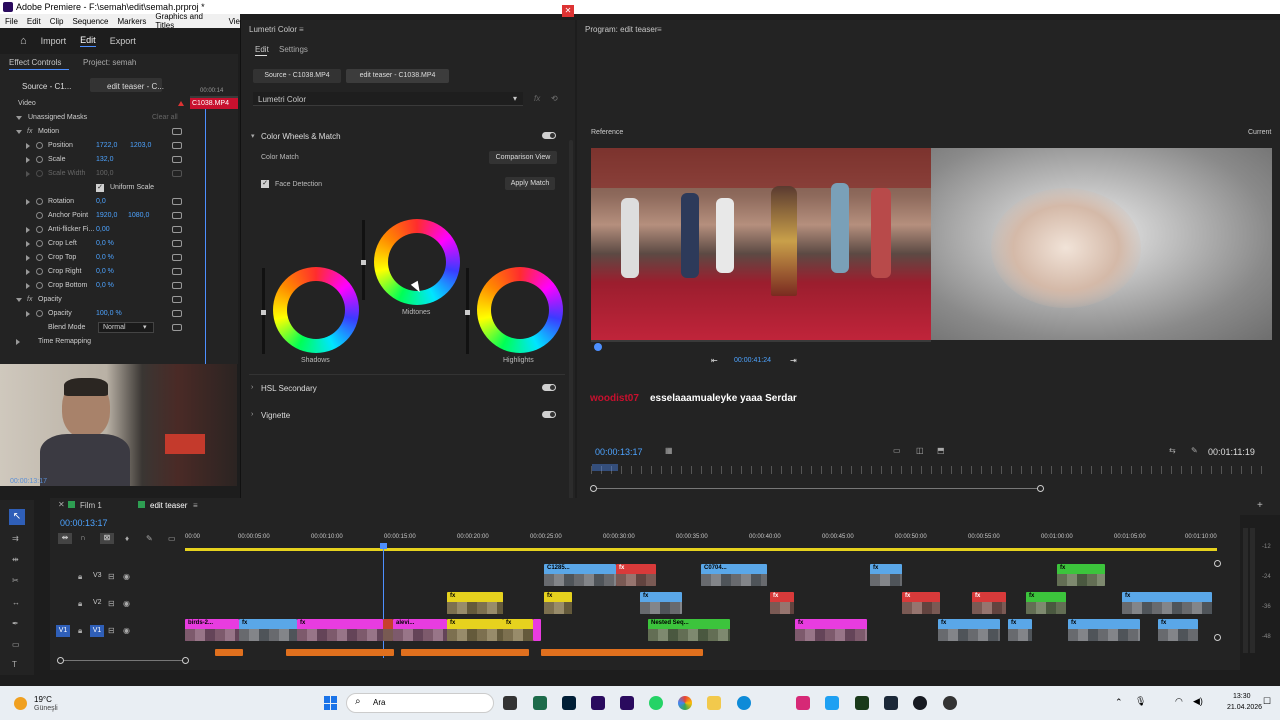  I want to click on anchor-point-row: Anchor Point 1920,0 1080,0, so click(95, 216).